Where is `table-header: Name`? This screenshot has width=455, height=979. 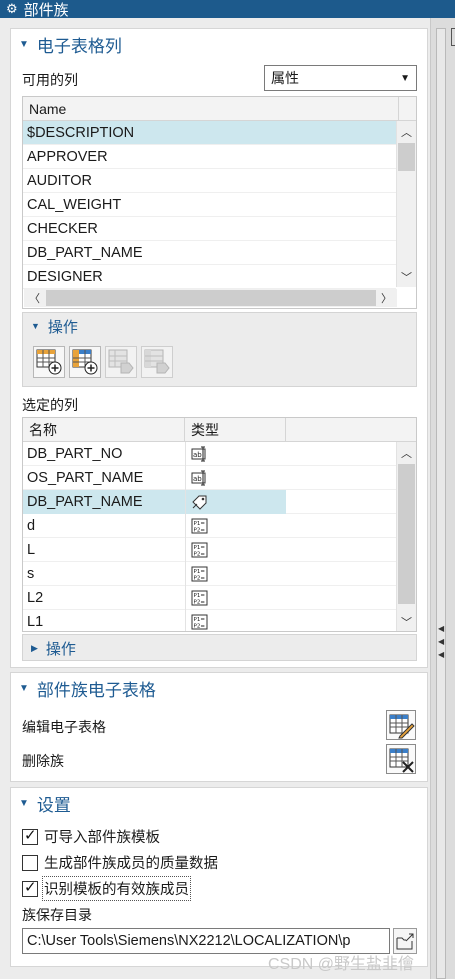 table-header: Name is located at coordinates (219, 109).